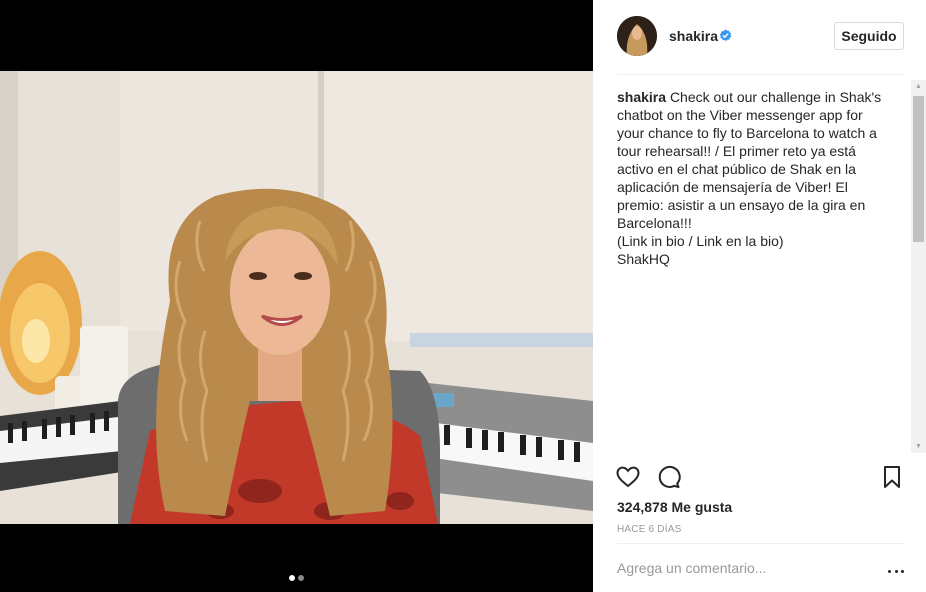 The image size is (926, 592). I want to click on username: shakira, so click(693, 36).